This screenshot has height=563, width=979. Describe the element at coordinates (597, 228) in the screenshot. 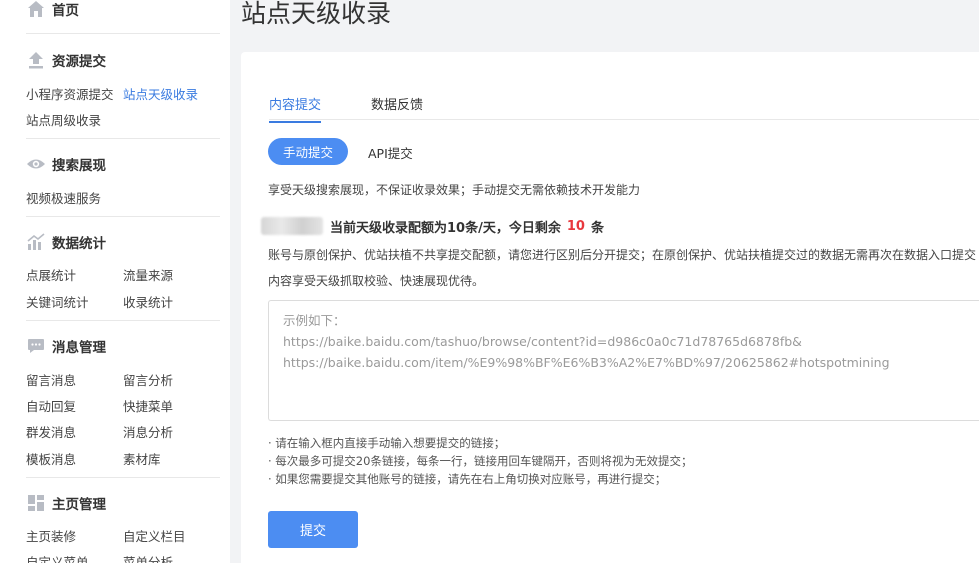

I see `quota-suffix: 条` at that location.